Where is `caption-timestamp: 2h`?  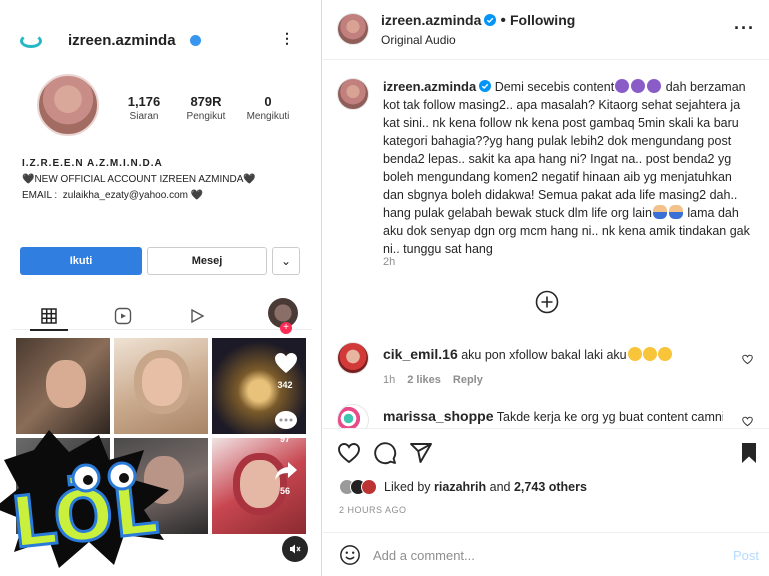
caption-timestamp: 2h is located at coordinates (389, 262).